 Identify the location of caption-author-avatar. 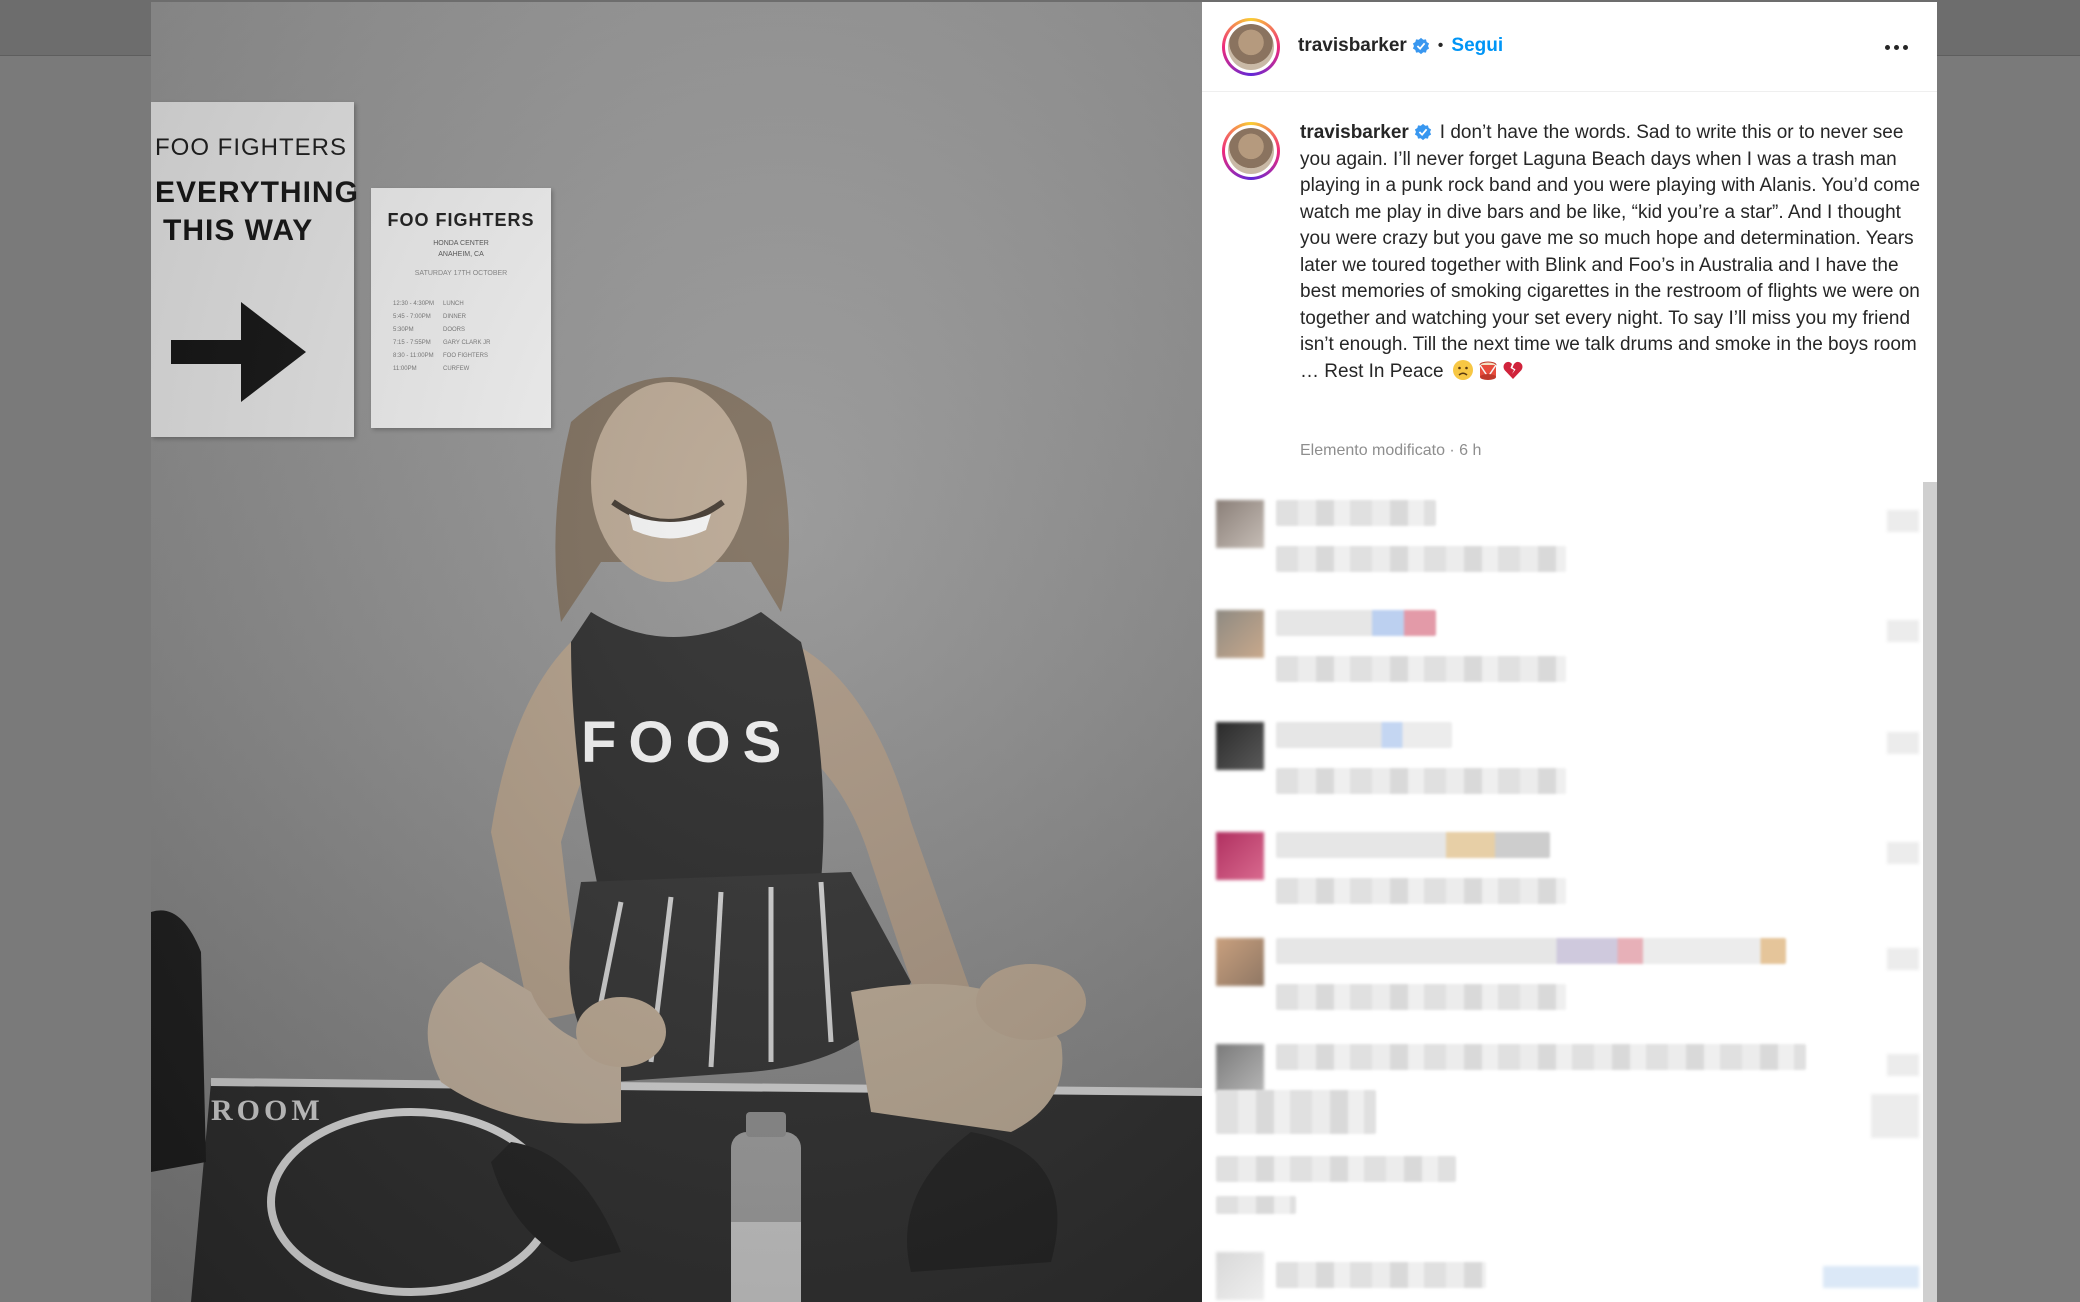
(1251, 151).